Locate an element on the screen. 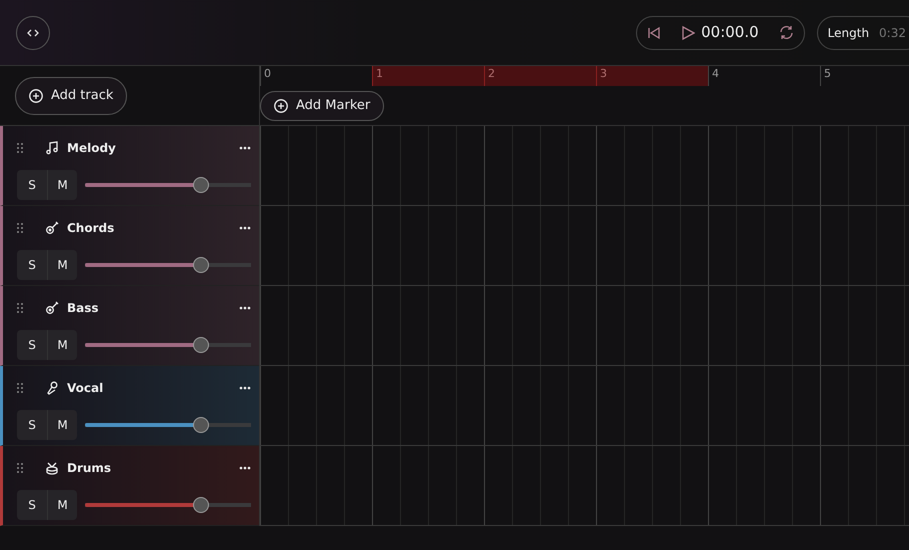 The width and height of the screenshot is (909, 550). refresh-icon is located at coordinates (786, 32).